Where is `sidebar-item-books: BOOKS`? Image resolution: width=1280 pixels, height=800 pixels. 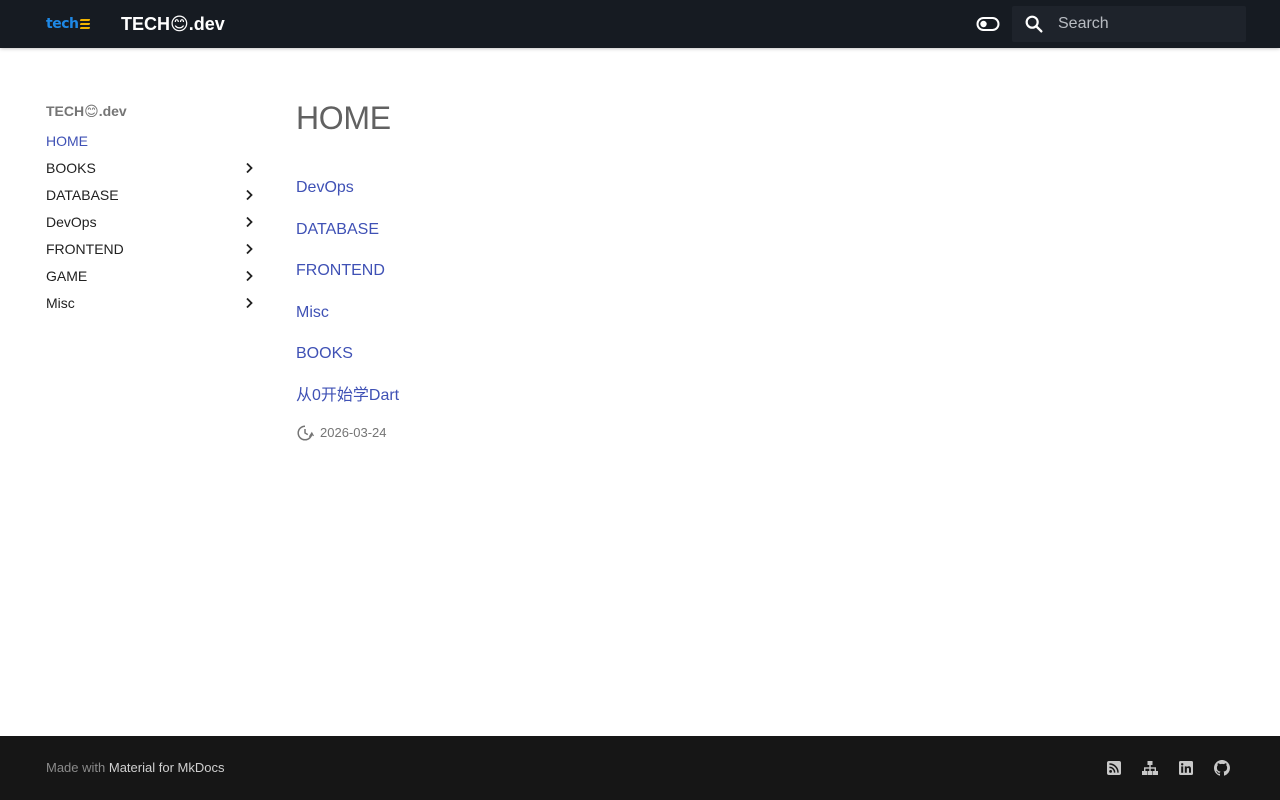
sidebar-item-books: BOOKS is located at coordinates (153, 167).